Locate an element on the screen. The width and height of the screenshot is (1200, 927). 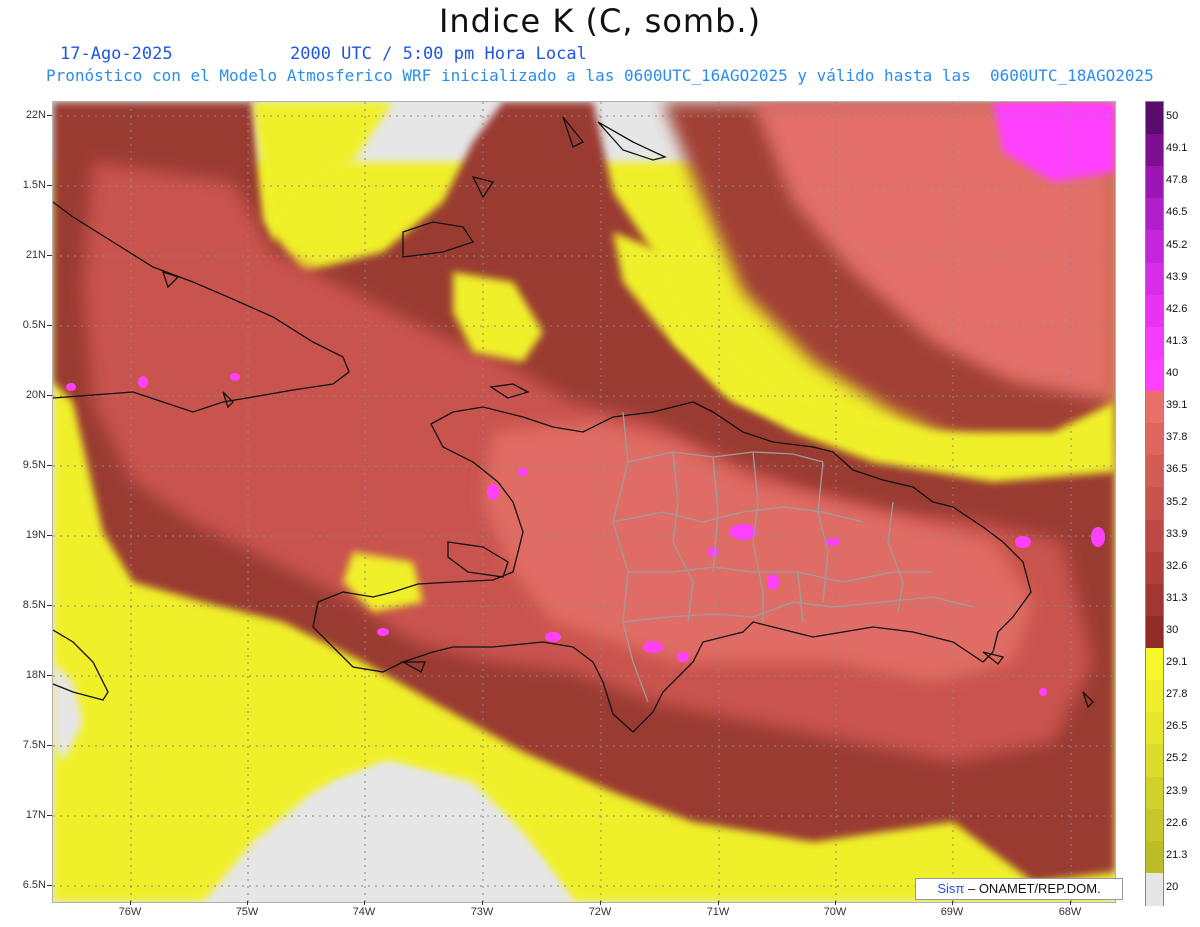
lat-label-17n: 17N is located at coordinates (35, 815).